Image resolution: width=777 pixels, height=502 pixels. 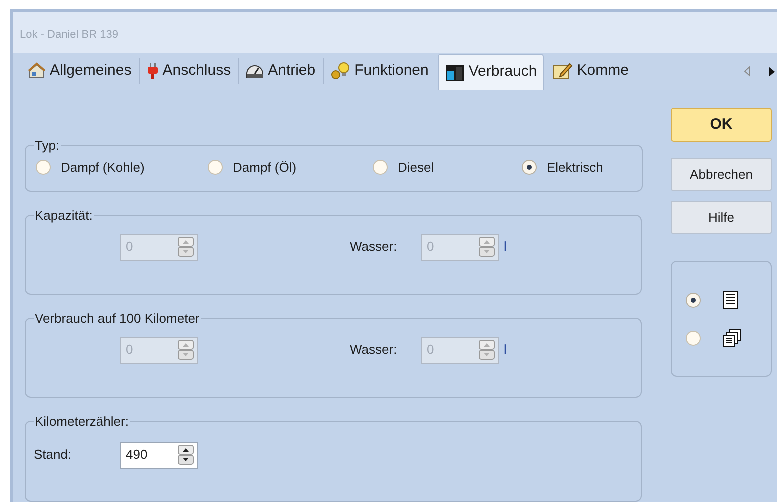 I want to click on spin-field: 490, so click(x=159, y=455).